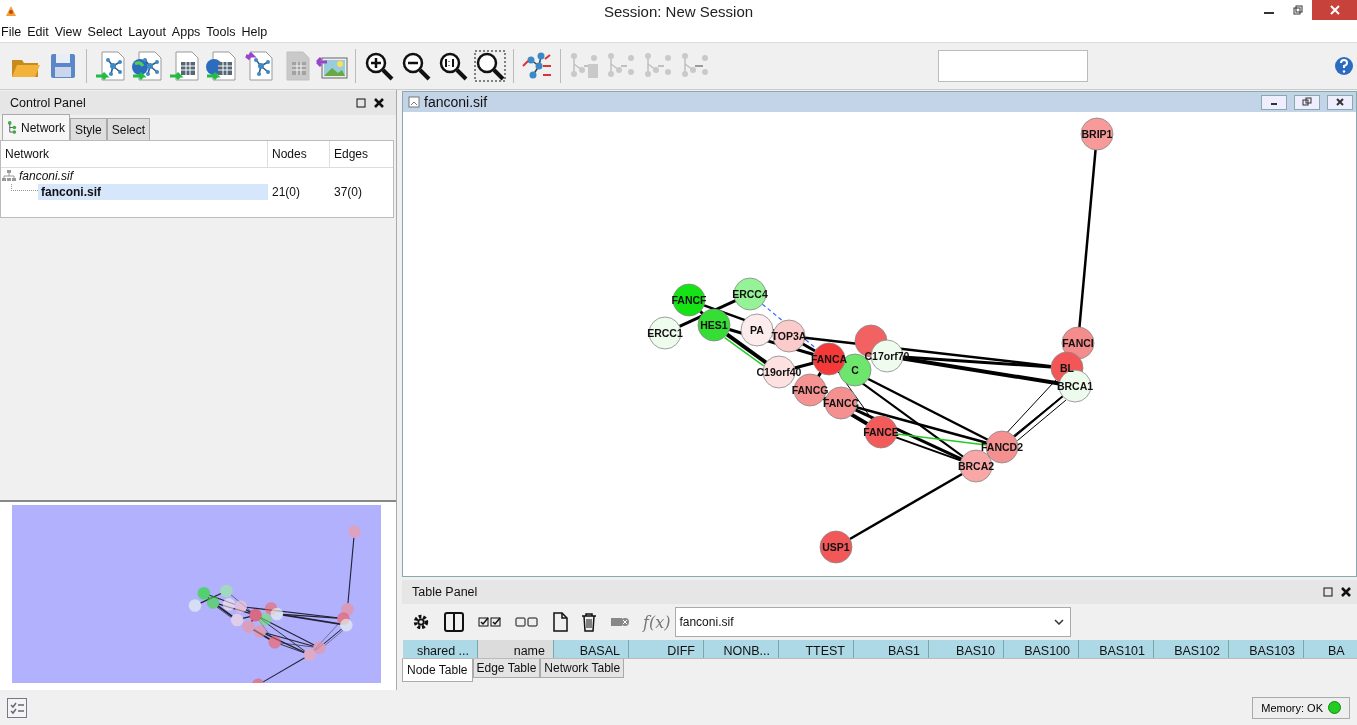  Describe the element at coordinates (186, 32) in the screenshot. I see `menu-item: Apps` at that location.